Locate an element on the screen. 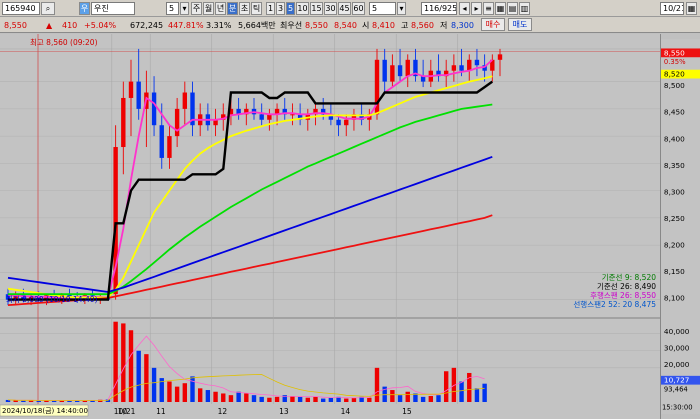 Image resolution: width=700 pixels, height=419 pixels. x-axis-label: 10 is located at coordinates (123, 411).